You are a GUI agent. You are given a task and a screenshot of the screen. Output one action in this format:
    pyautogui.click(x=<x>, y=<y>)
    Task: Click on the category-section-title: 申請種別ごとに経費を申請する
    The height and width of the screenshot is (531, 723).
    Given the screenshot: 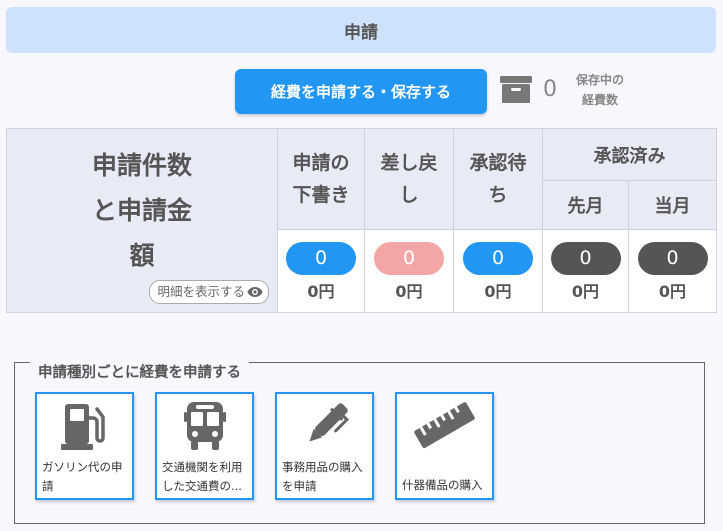 What is the action you would take?
    pyautogui.click(x=139, y=371)
    